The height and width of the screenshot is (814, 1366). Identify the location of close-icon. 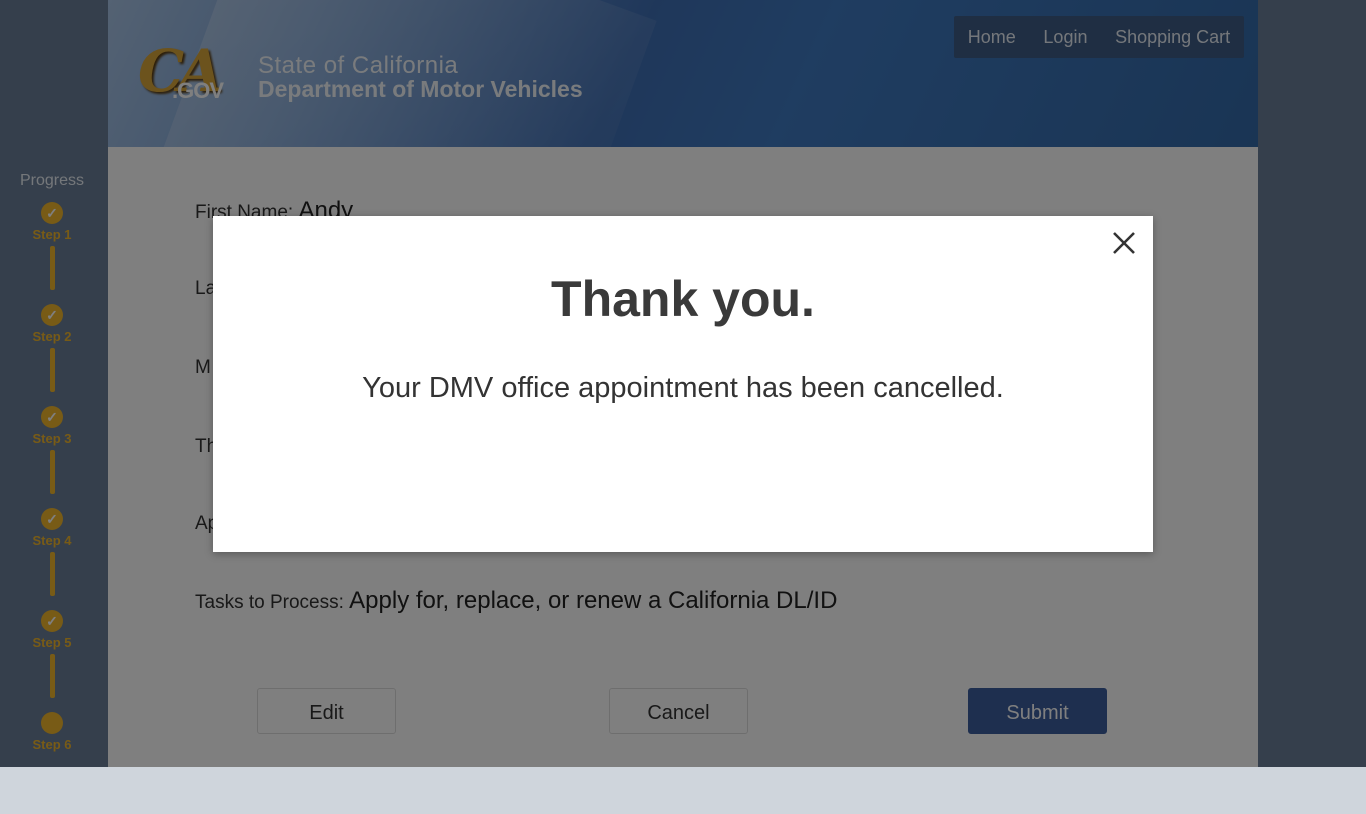
(1124, 243).